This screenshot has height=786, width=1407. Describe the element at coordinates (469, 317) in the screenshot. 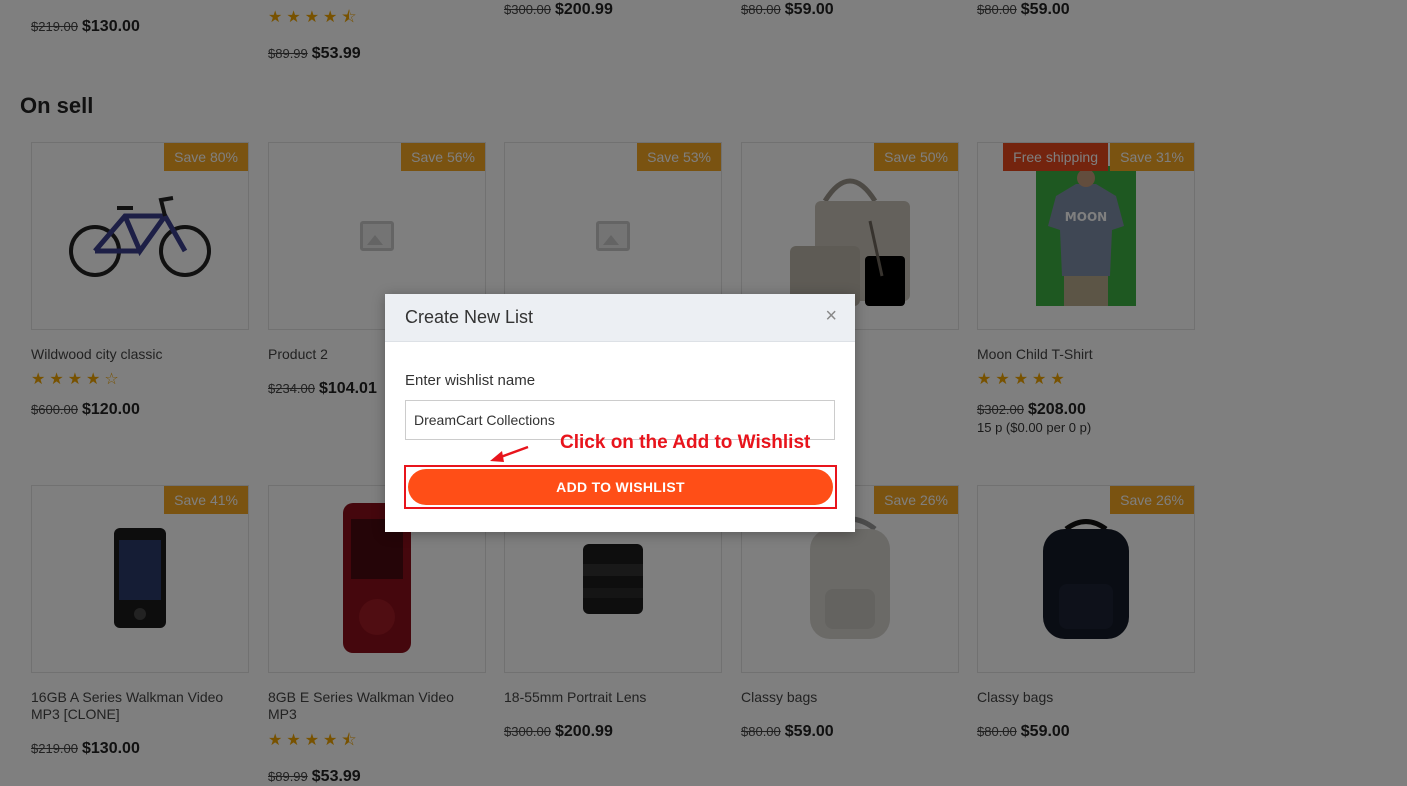

I see `dialog-title: Create New List` at that location.